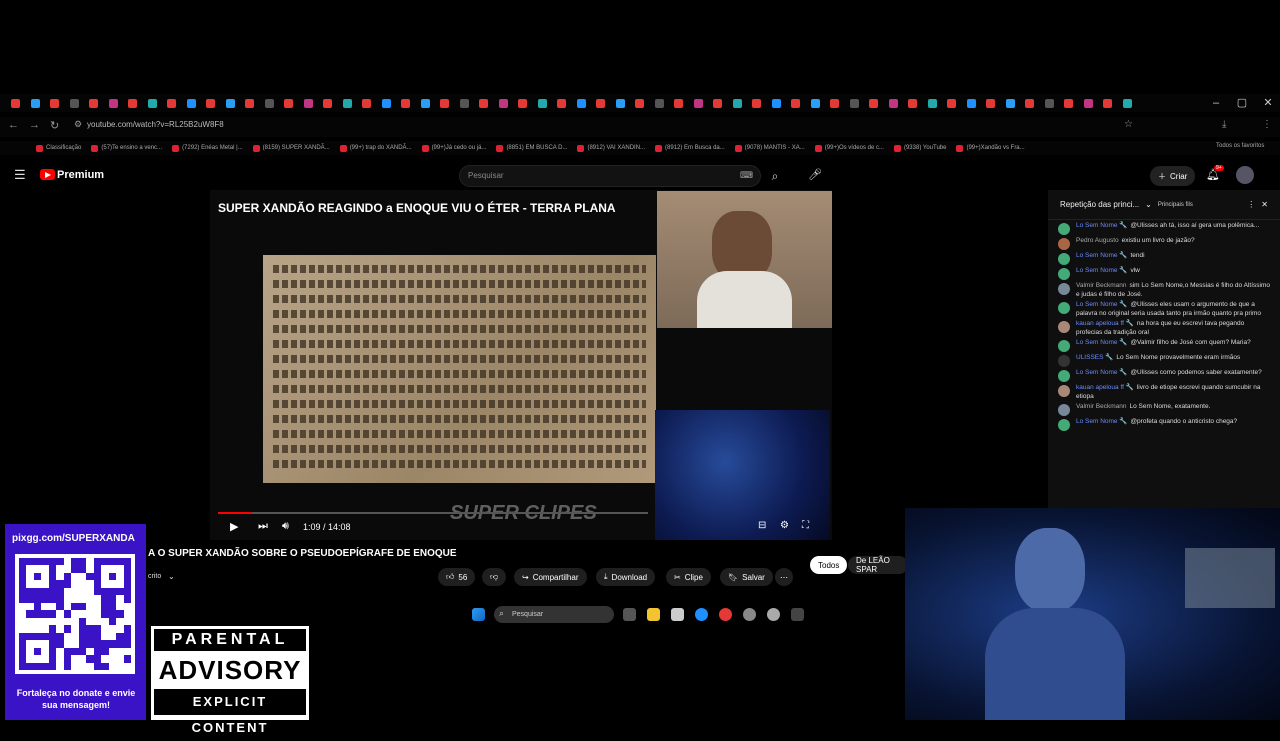 Image resolution: width=1280 pixels, height=741 pixels. I want to click on forward-icon: →, so click(34, 125).